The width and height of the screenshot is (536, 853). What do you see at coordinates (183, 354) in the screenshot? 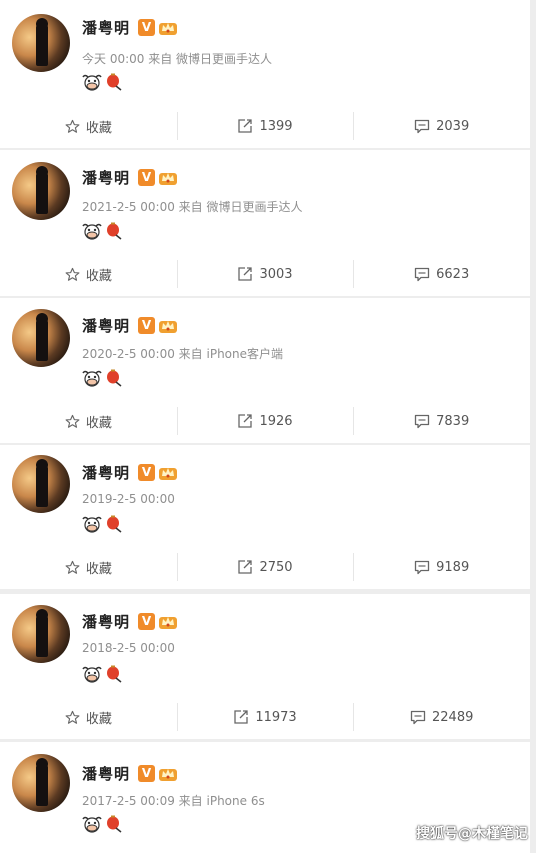
I see `post-meta: 2020-2-5 00:00 来自 iPhone客户端` at bounding box center [183, 354].